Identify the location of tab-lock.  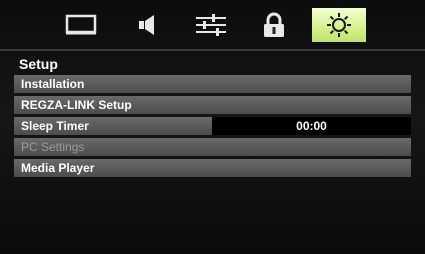
(274, 25).